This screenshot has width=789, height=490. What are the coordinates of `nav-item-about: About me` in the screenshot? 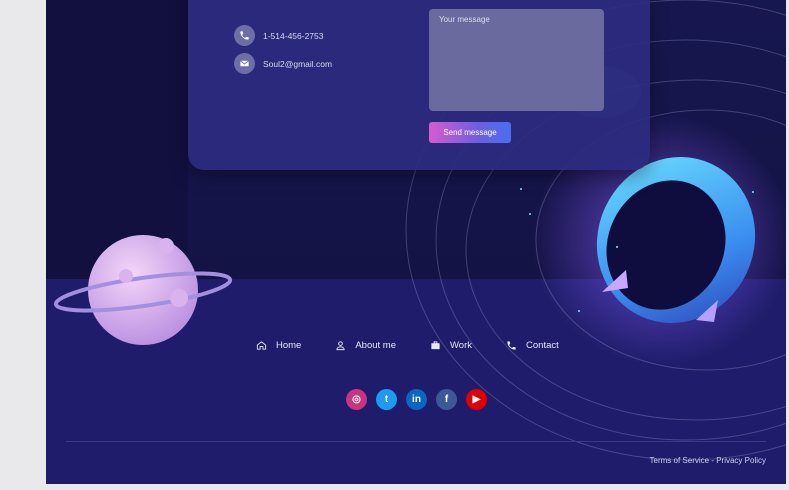 It's located at (365, 345).